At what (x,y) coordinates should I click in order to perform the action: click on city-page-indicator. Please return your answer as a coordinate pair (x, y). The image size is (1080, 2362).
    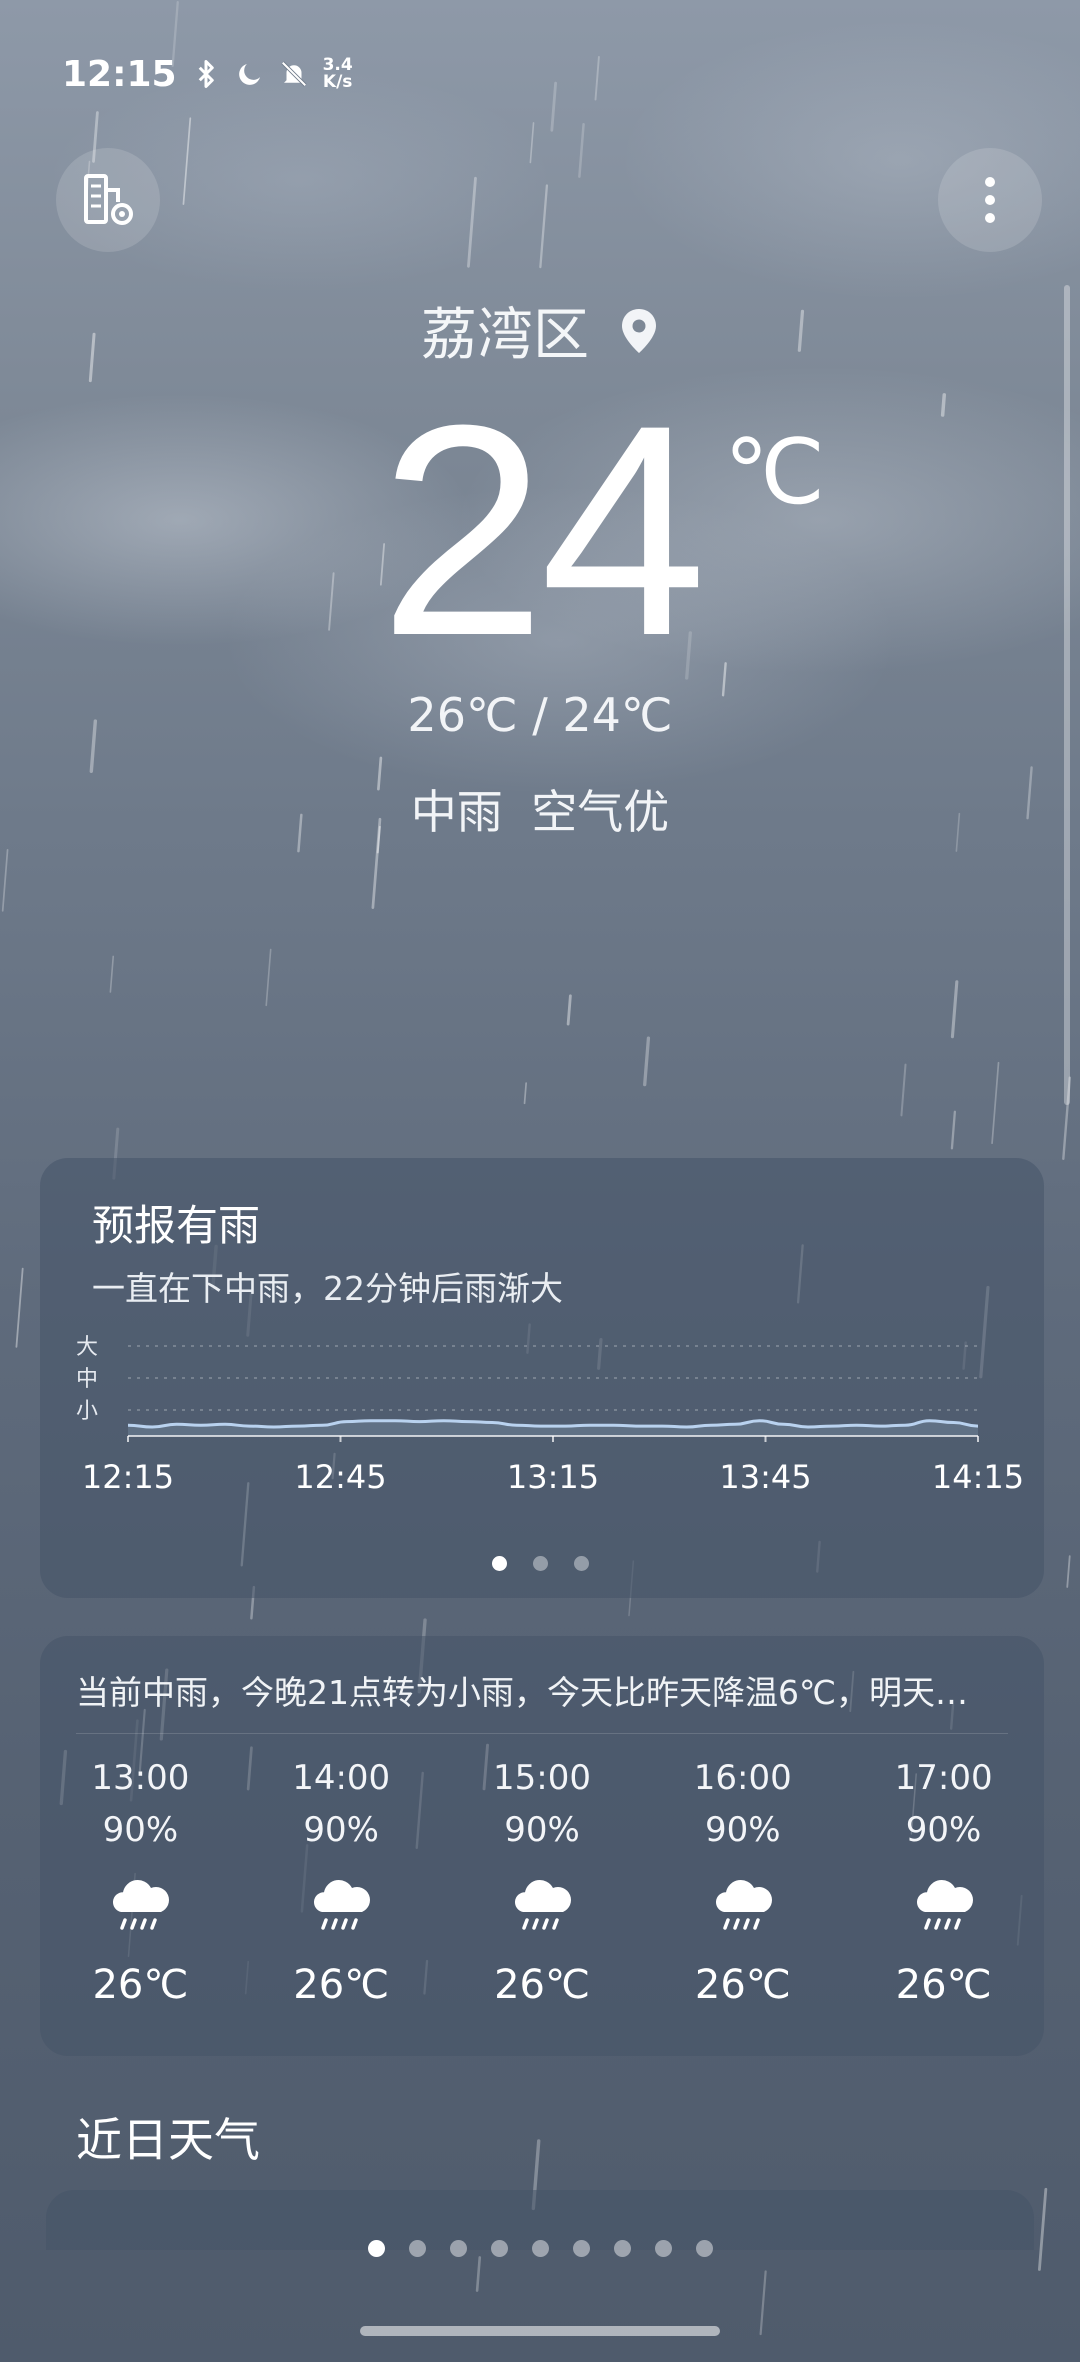
    Looking at the image, I should click on (540, 2248).